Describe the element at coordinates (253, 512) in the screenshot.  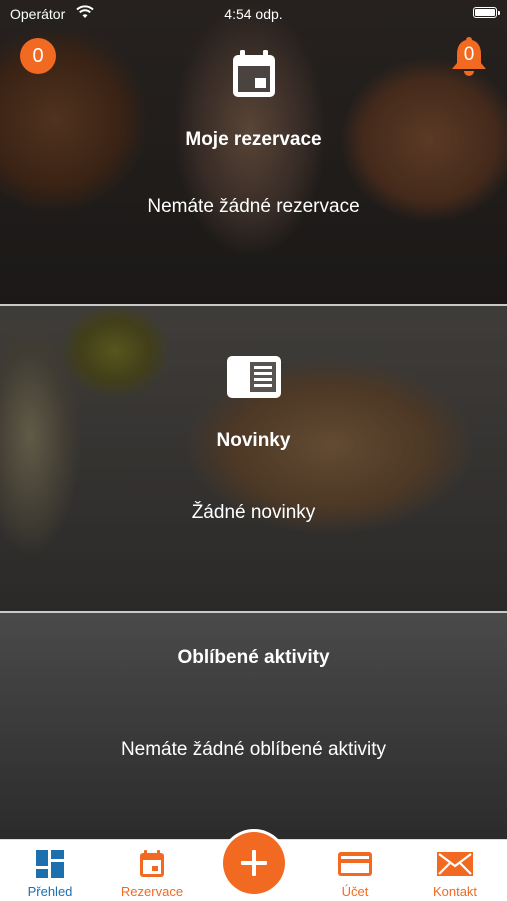
I see `news-empty-text: Žádné novinky` at that location.